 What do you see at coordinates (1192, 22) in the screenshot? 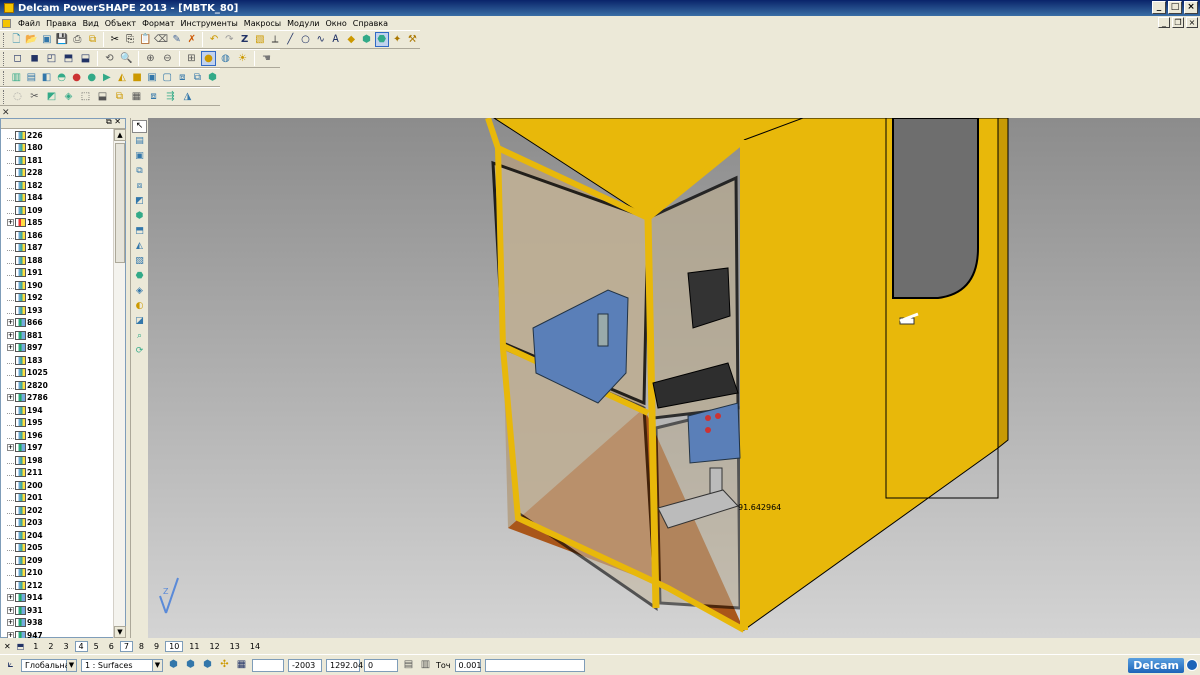
I see `doc-close-button: ×` at bounding box center [1192, 22].